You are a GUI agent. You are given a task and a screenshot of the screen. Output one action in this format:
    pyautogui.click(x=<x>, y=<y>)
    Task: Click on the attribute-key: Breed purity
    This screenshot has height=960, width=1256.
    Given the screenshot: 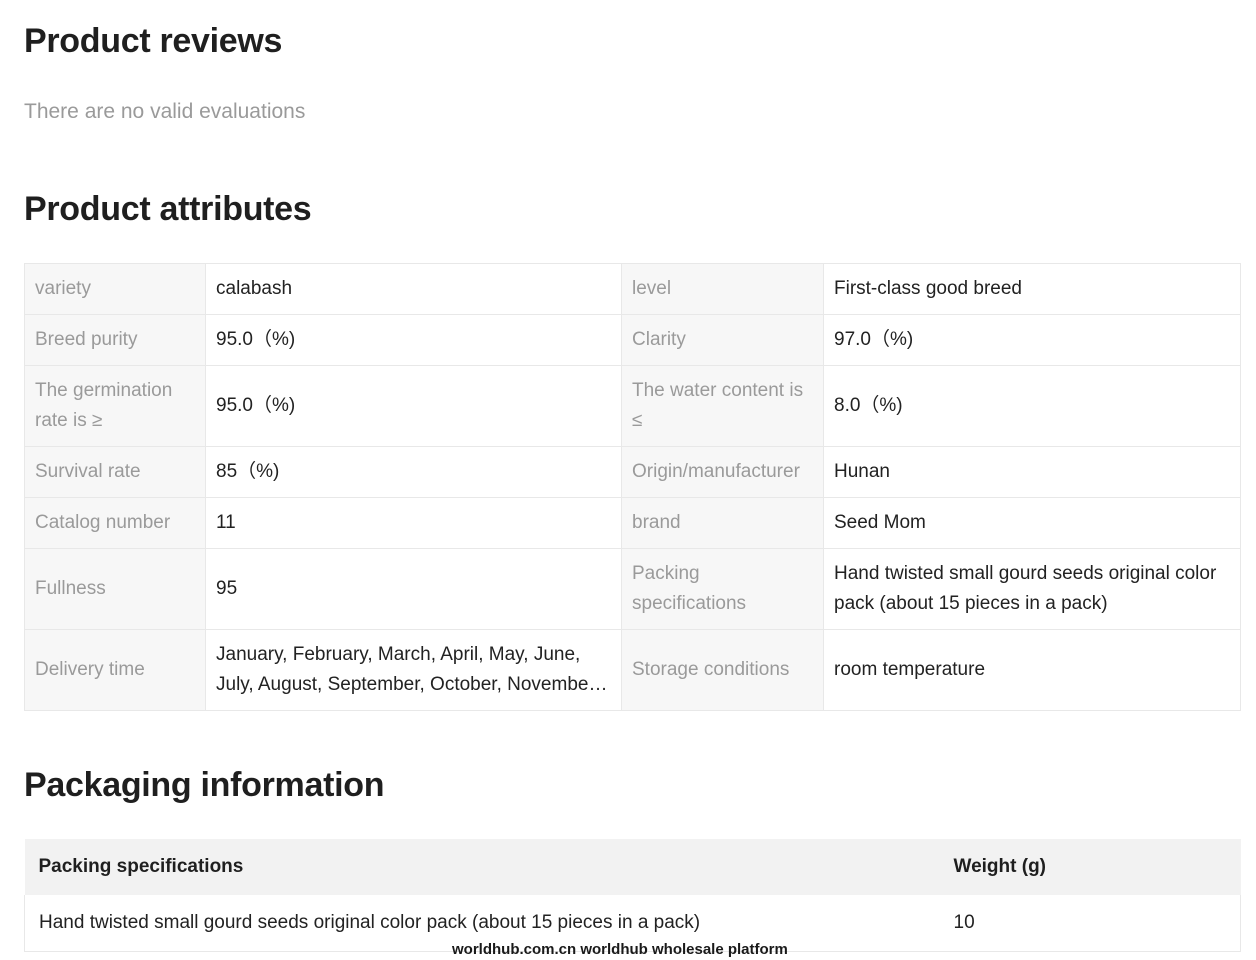 What is the action you would take?
    pyautogui.click(x=115, y=340)
    